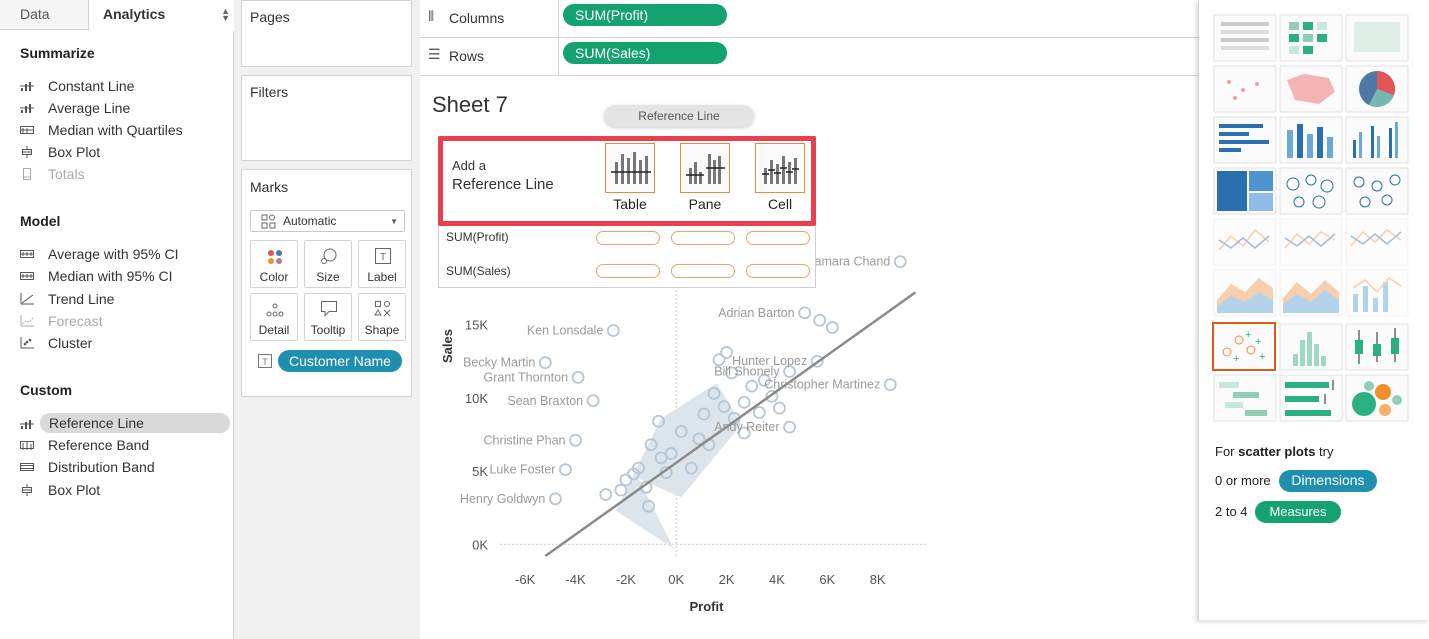  Describe the element at coordinates (44, 15) in the screenshot. I see `tab-data: Data` at that location.